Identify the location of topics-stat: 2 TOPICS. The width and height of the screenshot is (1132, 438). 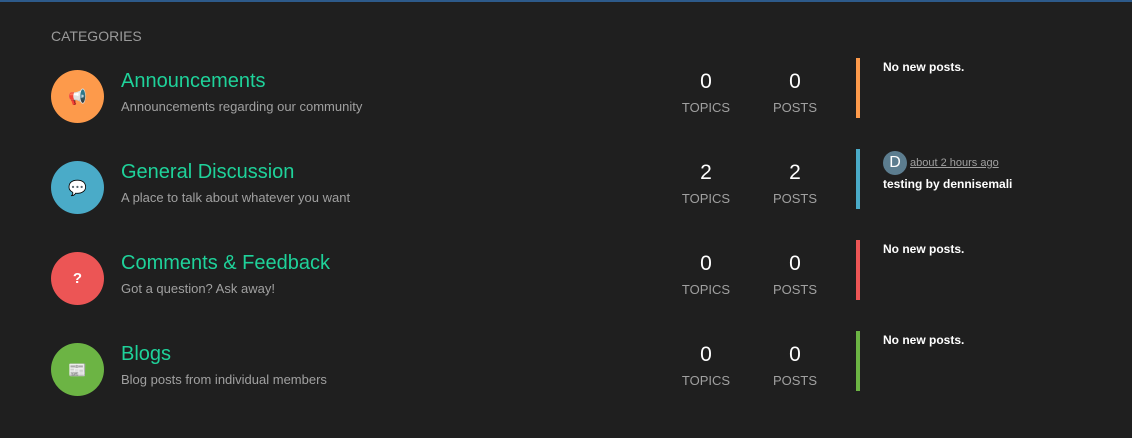
(706, 183).